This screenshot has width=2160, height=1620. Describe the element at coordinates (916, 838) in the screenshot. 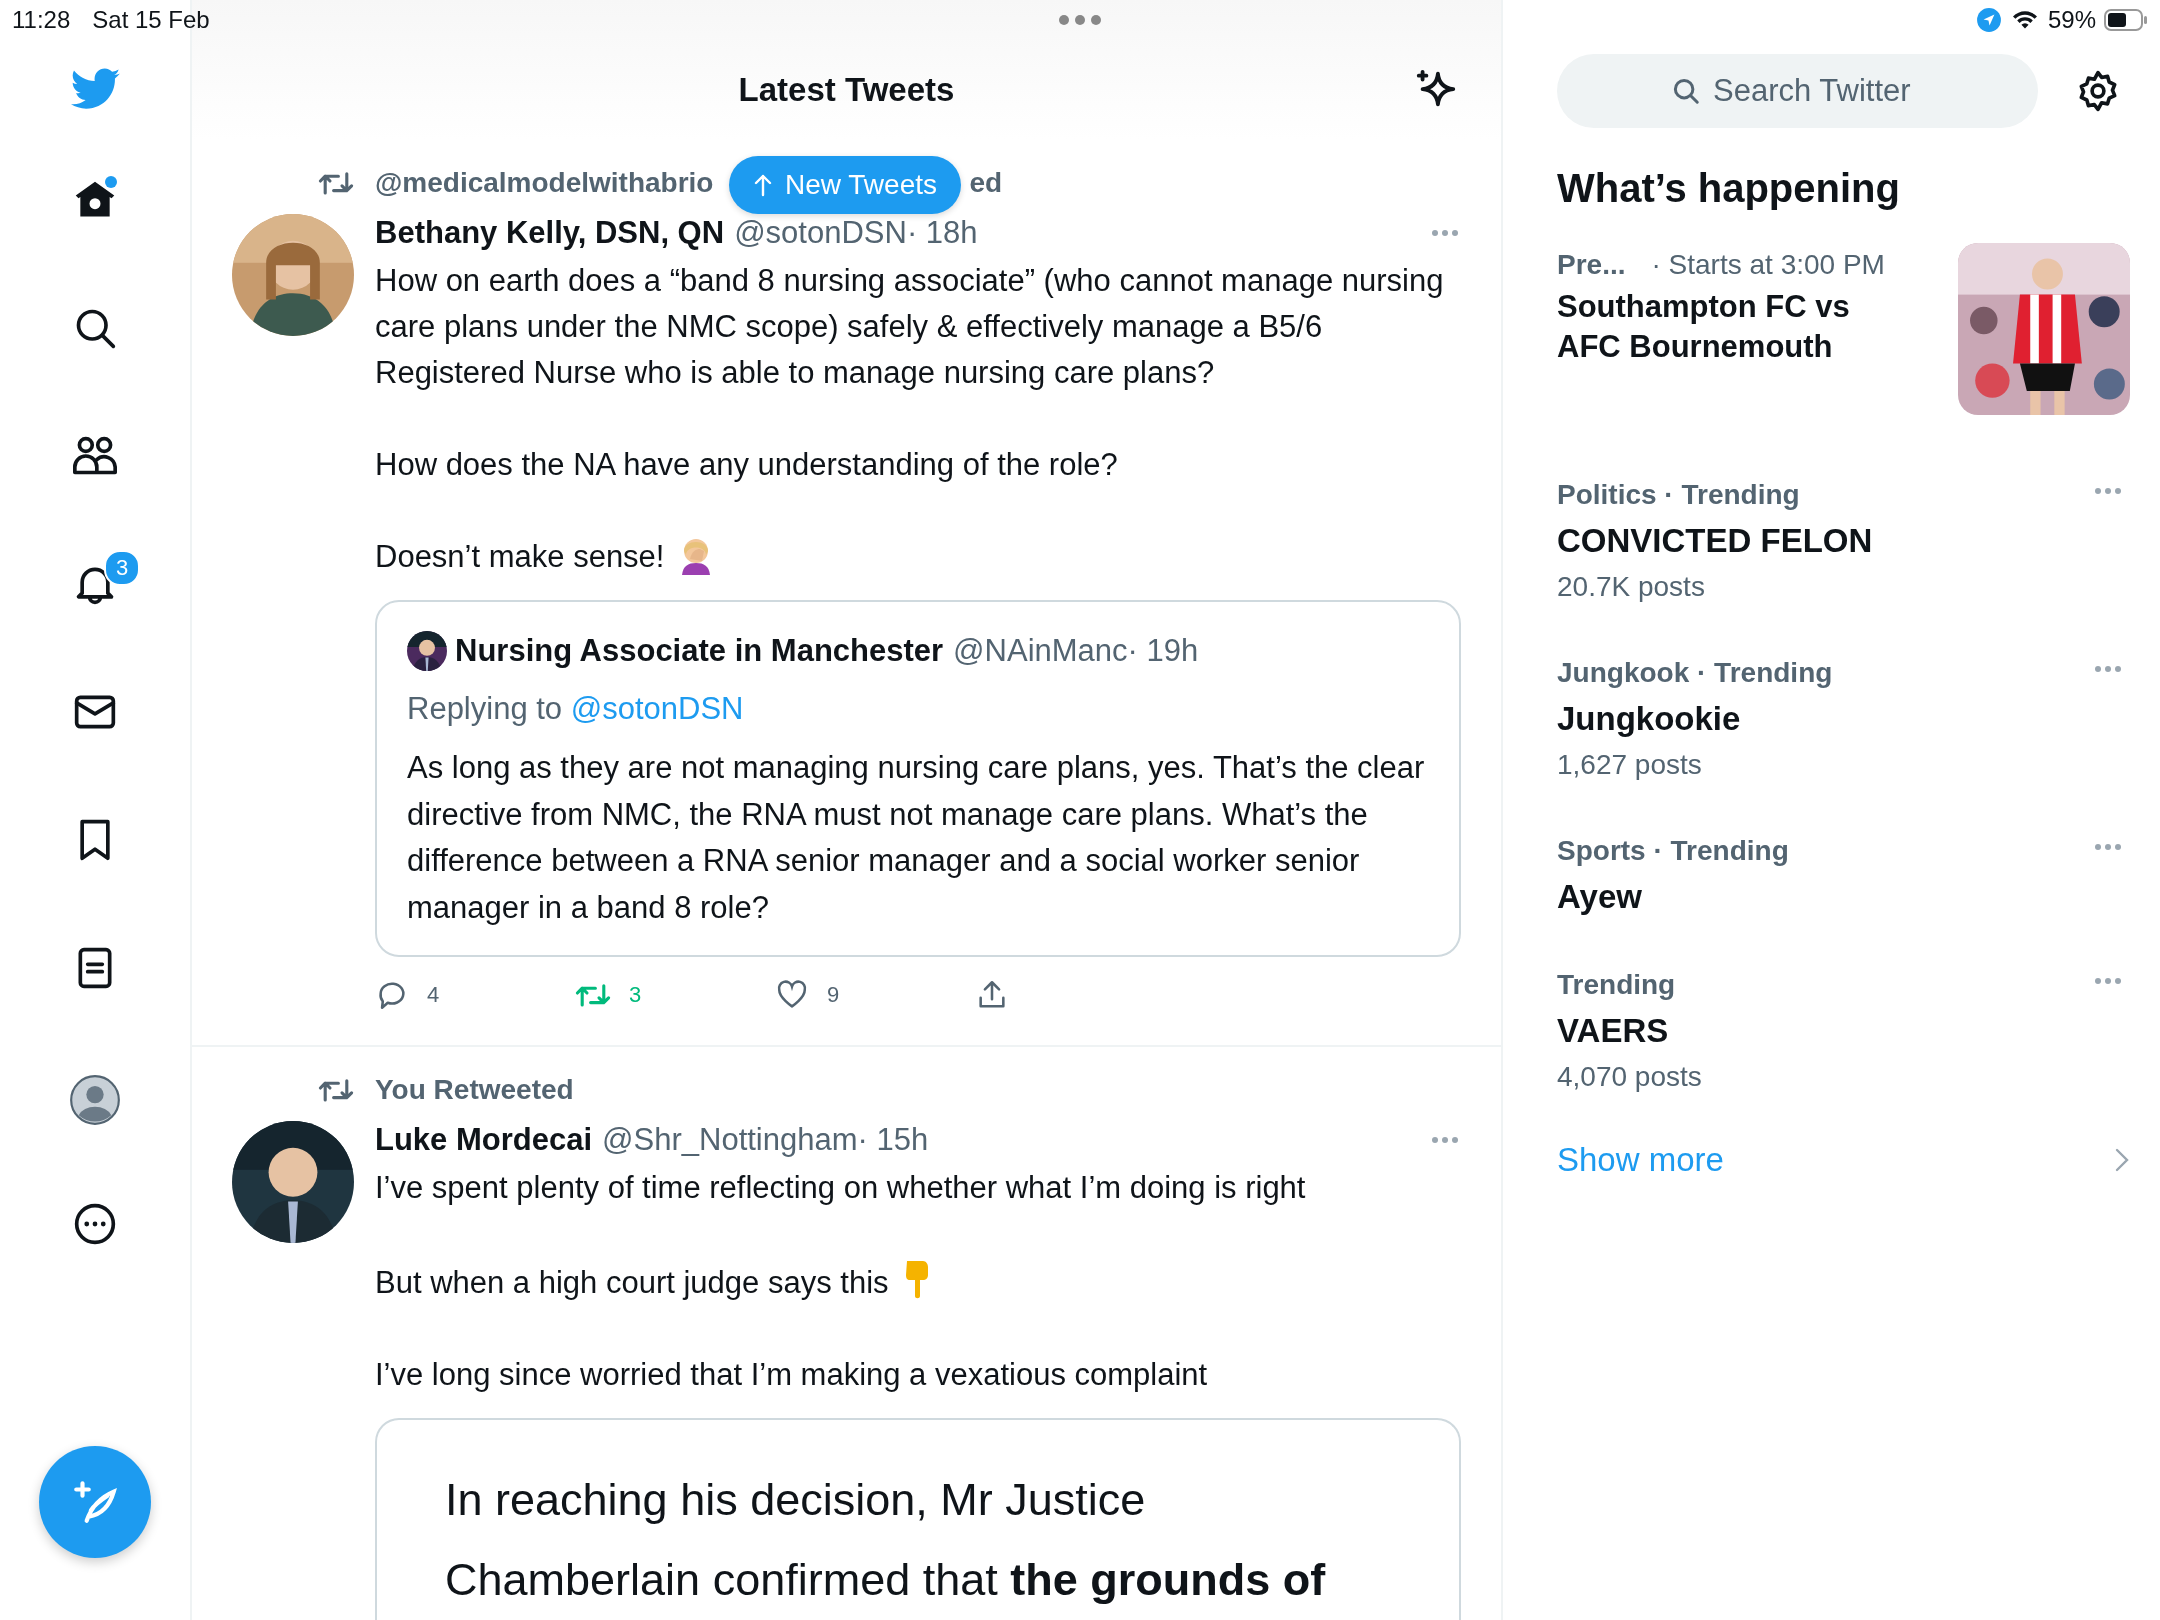

I see `quoted-text: As long as they are not managing nursing care plans, yes. That’s the clear directive from NMC, the RNA must not manage care plans. What’s the difference between a RNA senior manager and a social worker senior manager in a band 8 role?` at that location.